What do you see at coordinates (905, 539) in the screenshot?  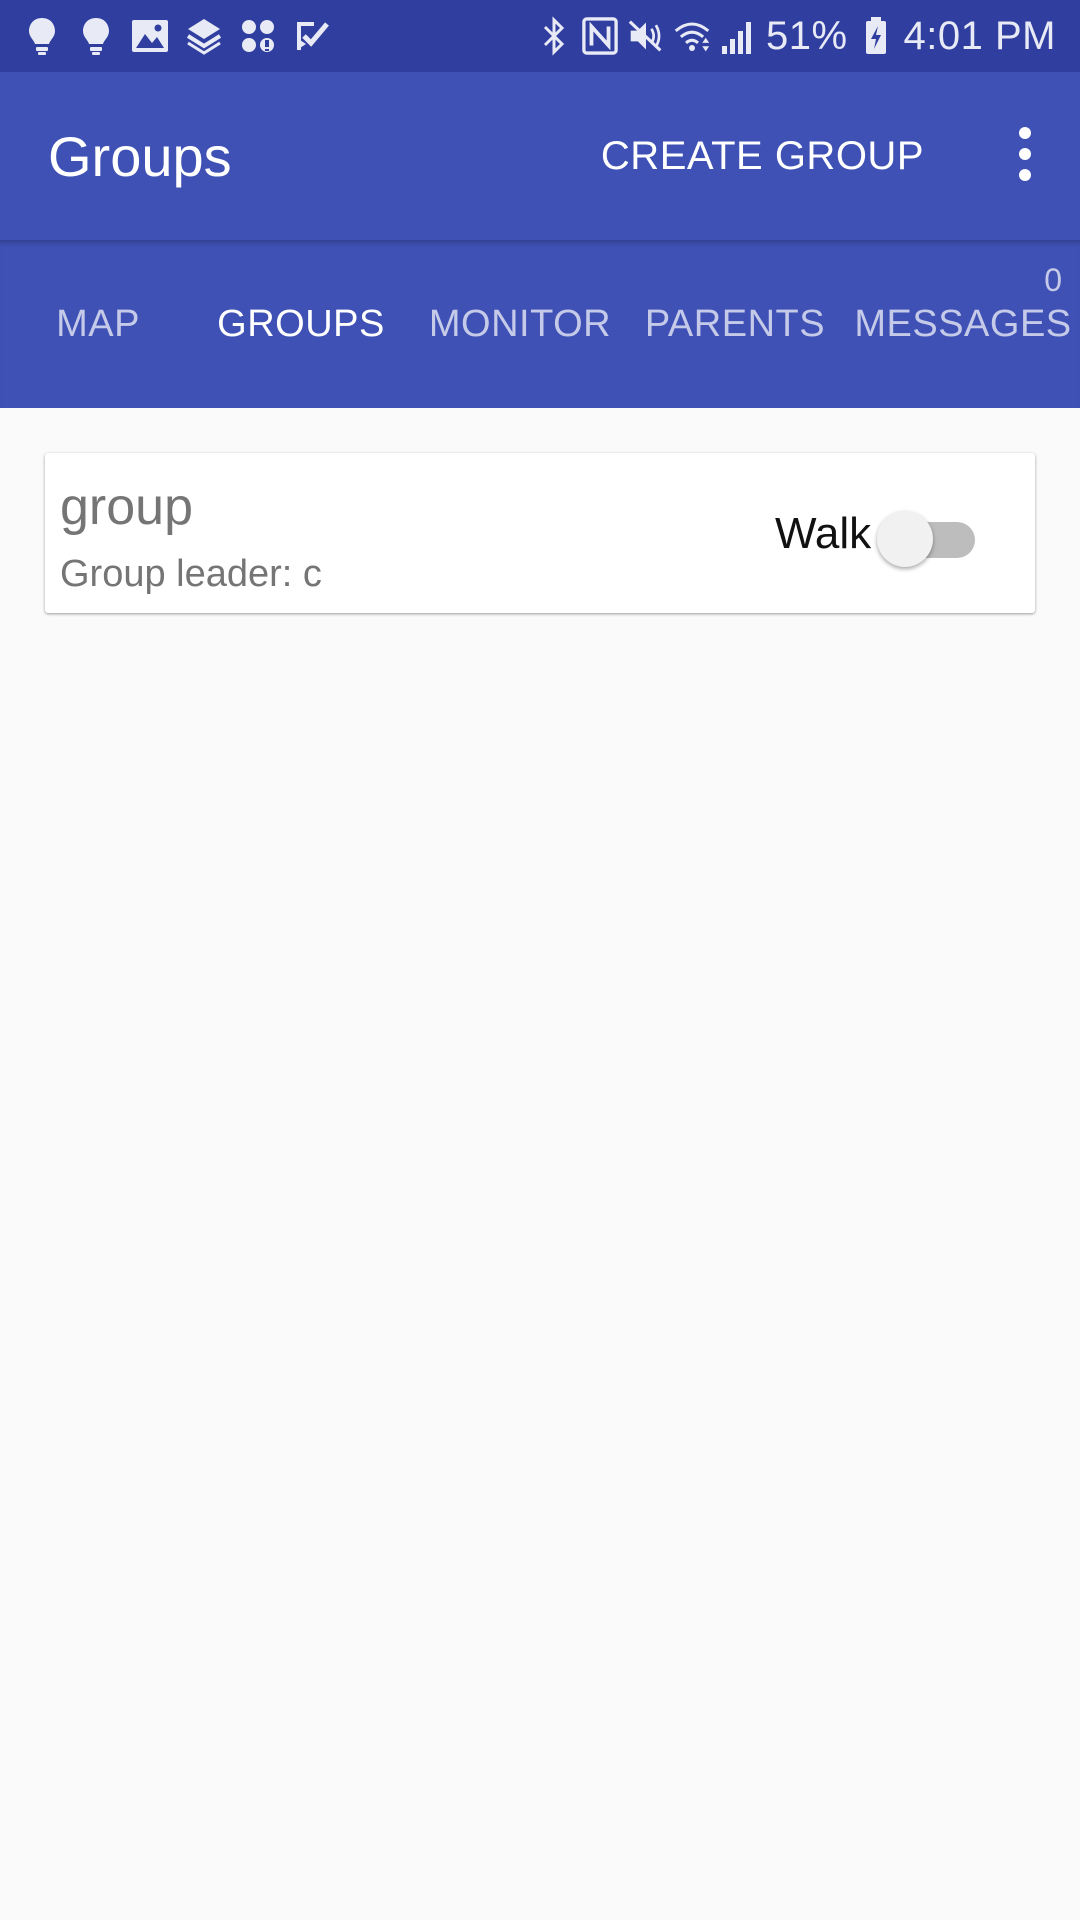 I see `walk-toggle-thumb` at bounding box center [905, 539].